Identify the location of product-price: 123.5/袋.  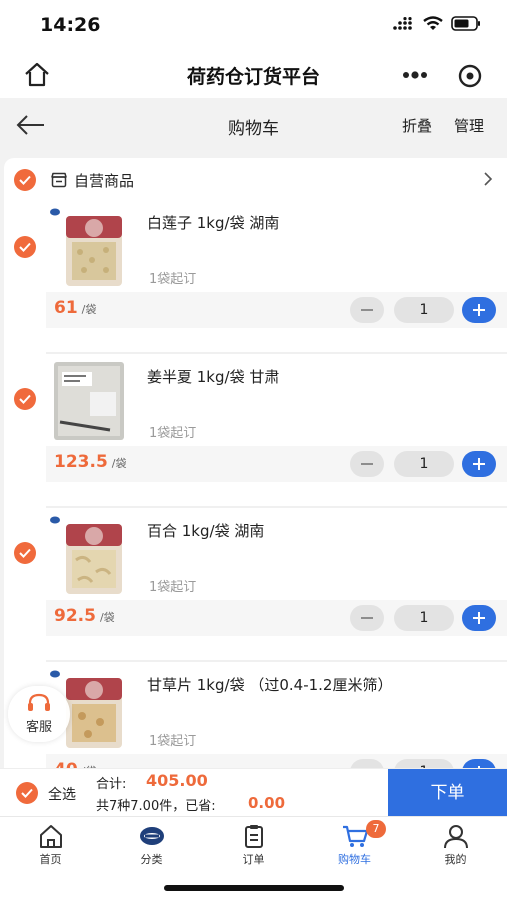
(90, 462).